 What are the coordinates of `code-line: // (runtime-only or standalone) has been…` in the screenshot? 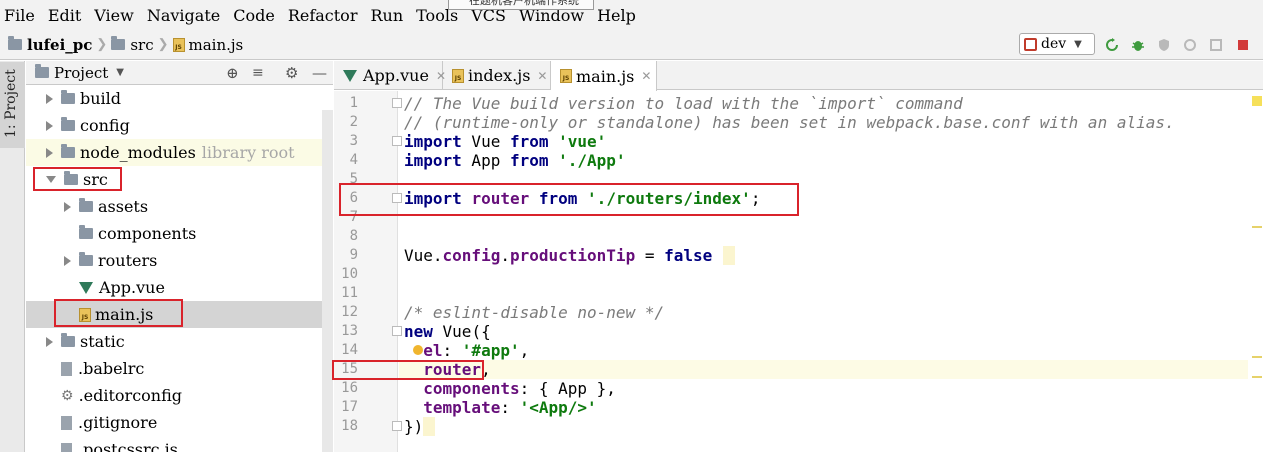 It's located at (789, 122).